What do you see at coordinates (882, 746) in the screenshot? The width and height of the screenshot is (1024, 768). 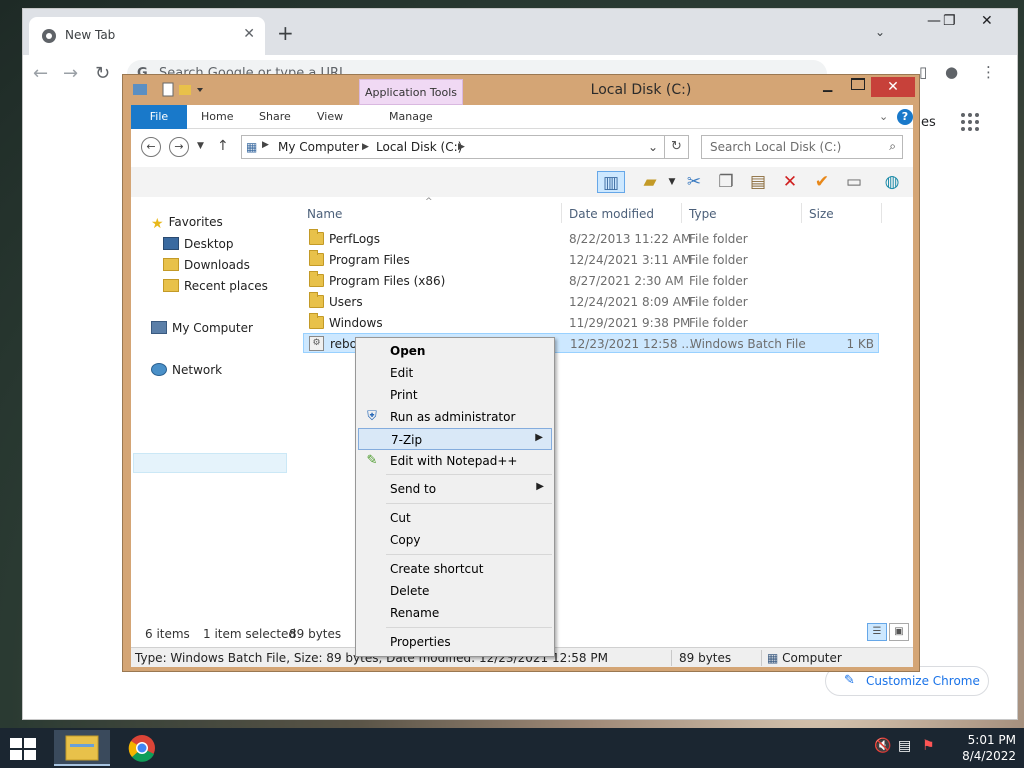 I see `volume-muted-icon: 🔇` at bounding box center [882, 746].